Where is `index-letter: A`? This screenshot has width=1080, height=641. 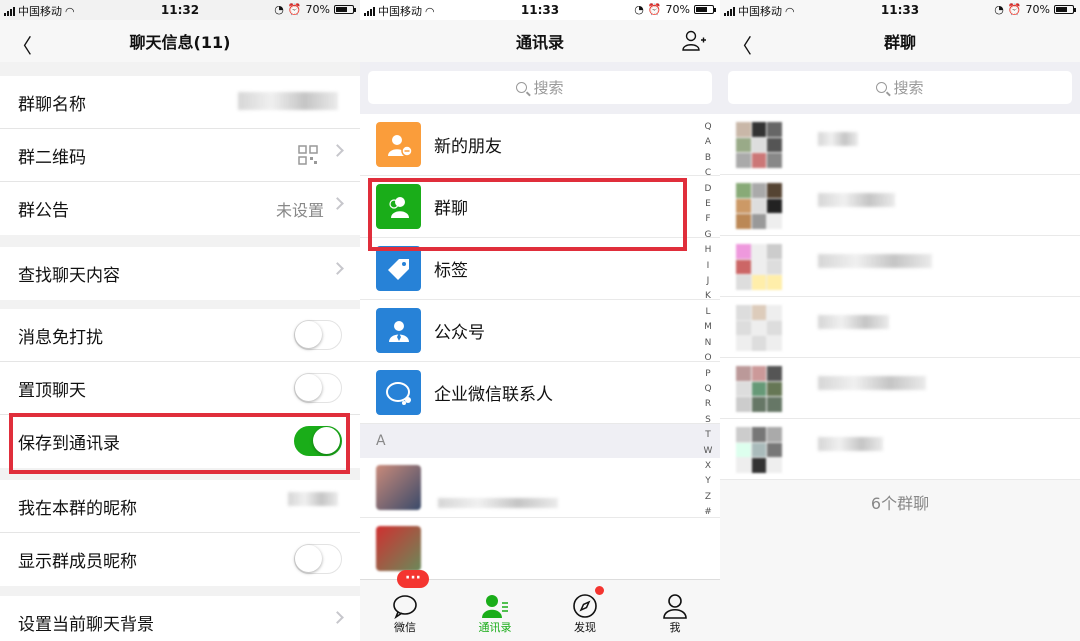 index-letter: A is located at coordinates (708, 142).